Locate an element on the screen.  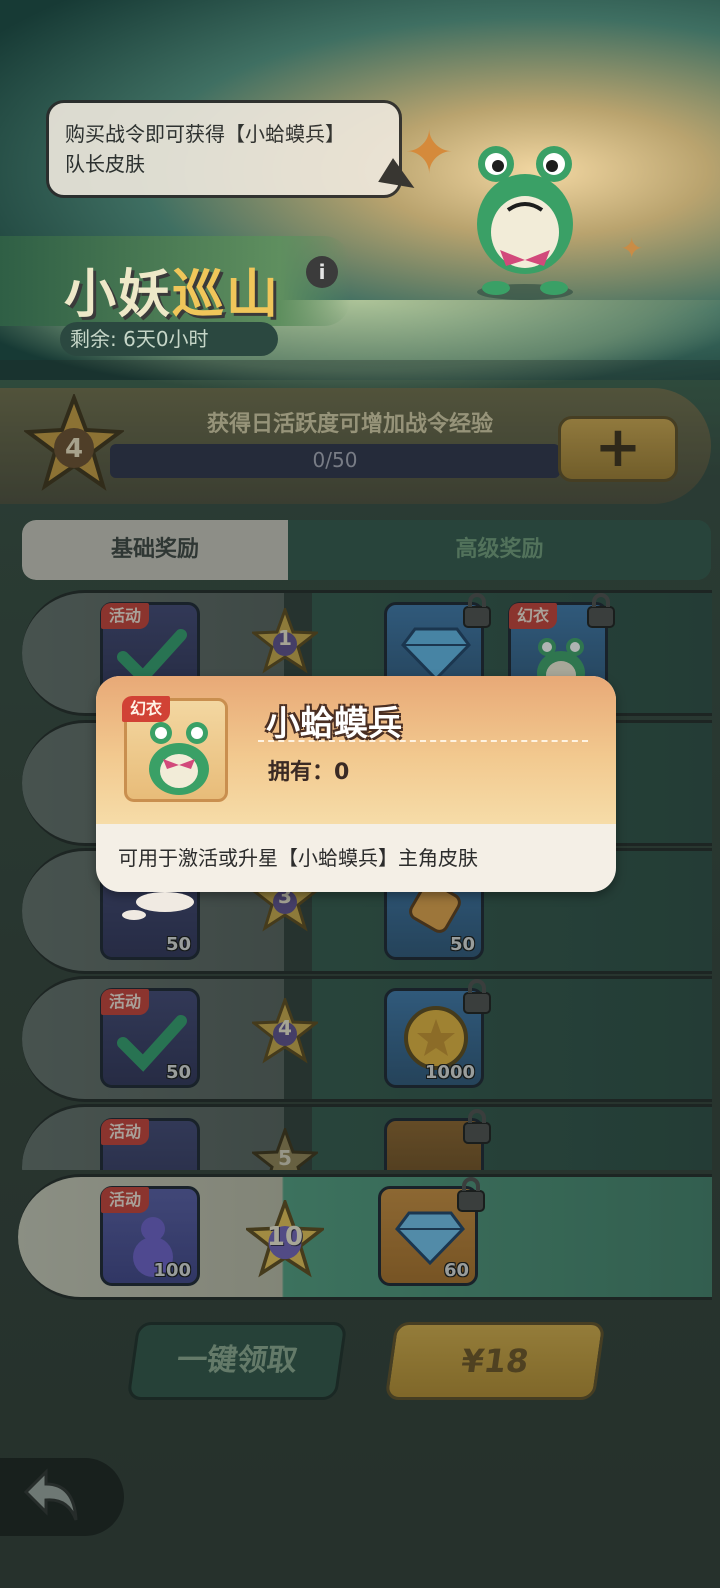
item-tooltip: 幻衣 小蛤蟆兵 拥有：0 可用于激活或升星【小蛤蟆兵】主角皮肤 is located at coordinates (356, 784).